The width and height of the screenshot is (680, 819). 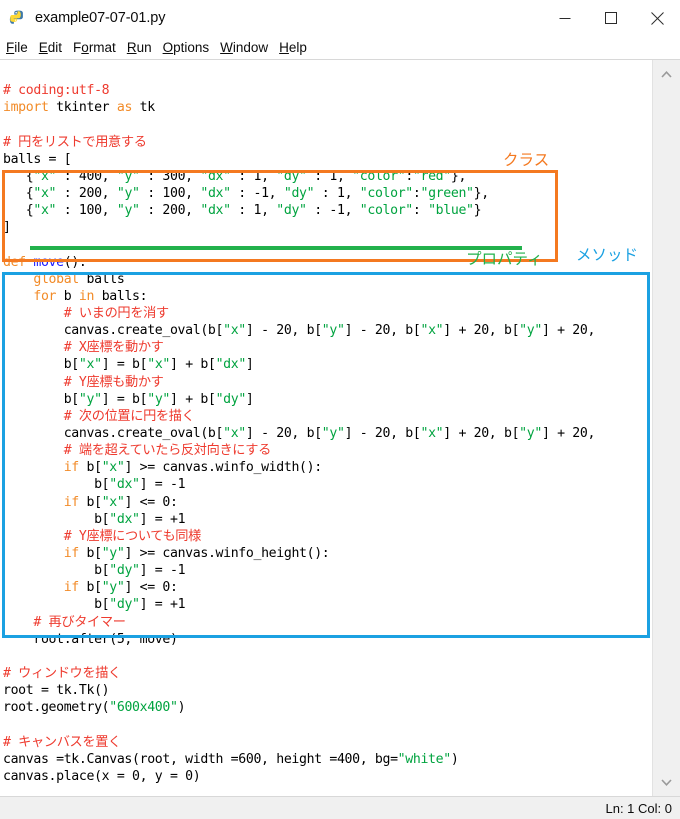 What do you see at coordinates (132, 536) in the screenshot?
I see `code-line: # Y座標についても同様` at bounding box center [132, 536].